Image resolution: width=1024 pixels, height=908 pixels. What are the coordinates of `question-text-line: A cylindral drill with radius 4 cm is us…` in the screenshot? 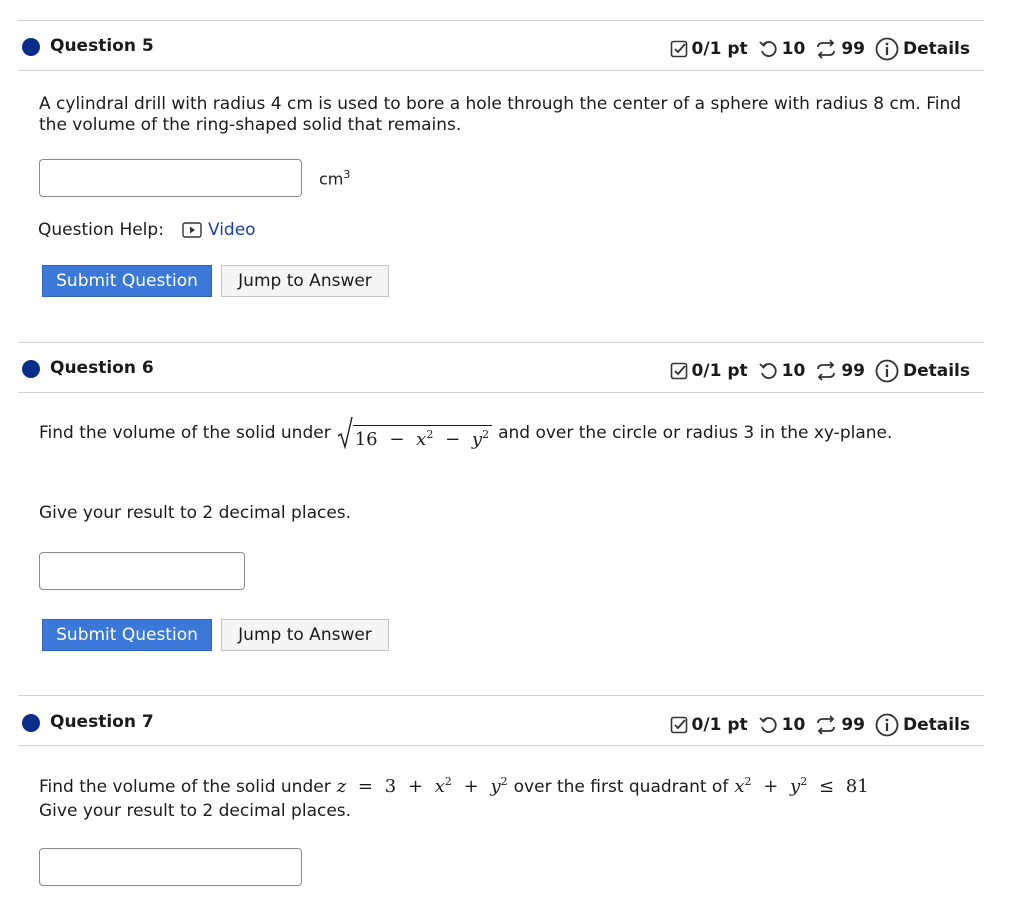 It's located at (500, 104).